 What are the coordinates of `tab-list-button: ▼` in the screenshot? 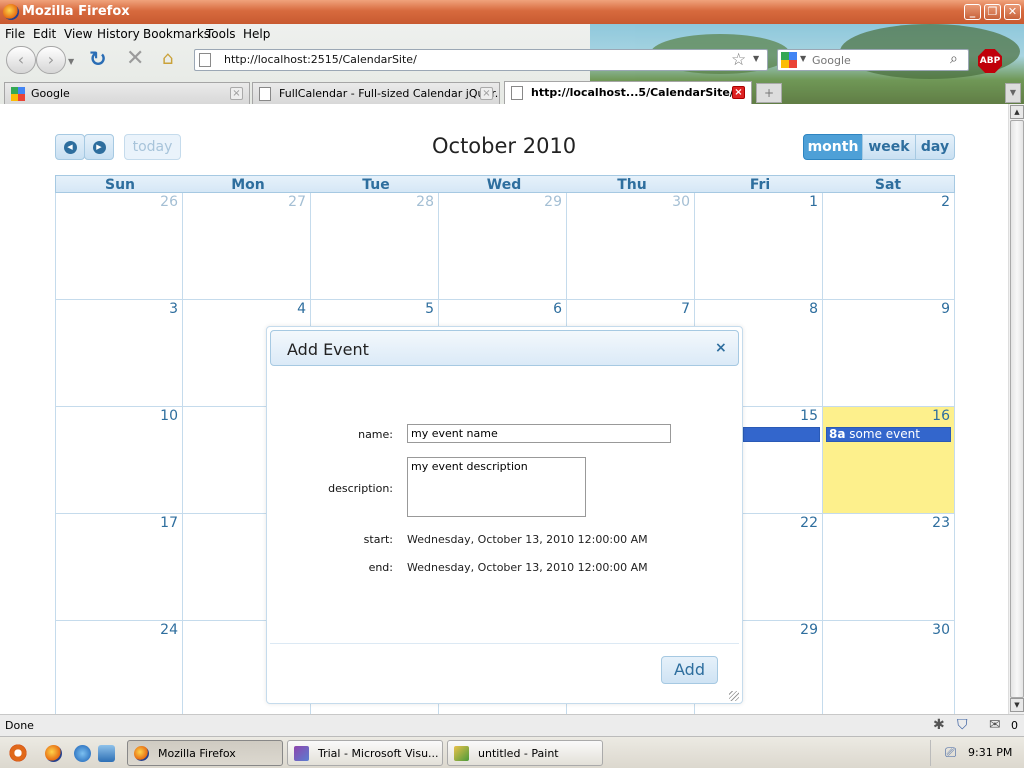 It's located at (1013, 93).